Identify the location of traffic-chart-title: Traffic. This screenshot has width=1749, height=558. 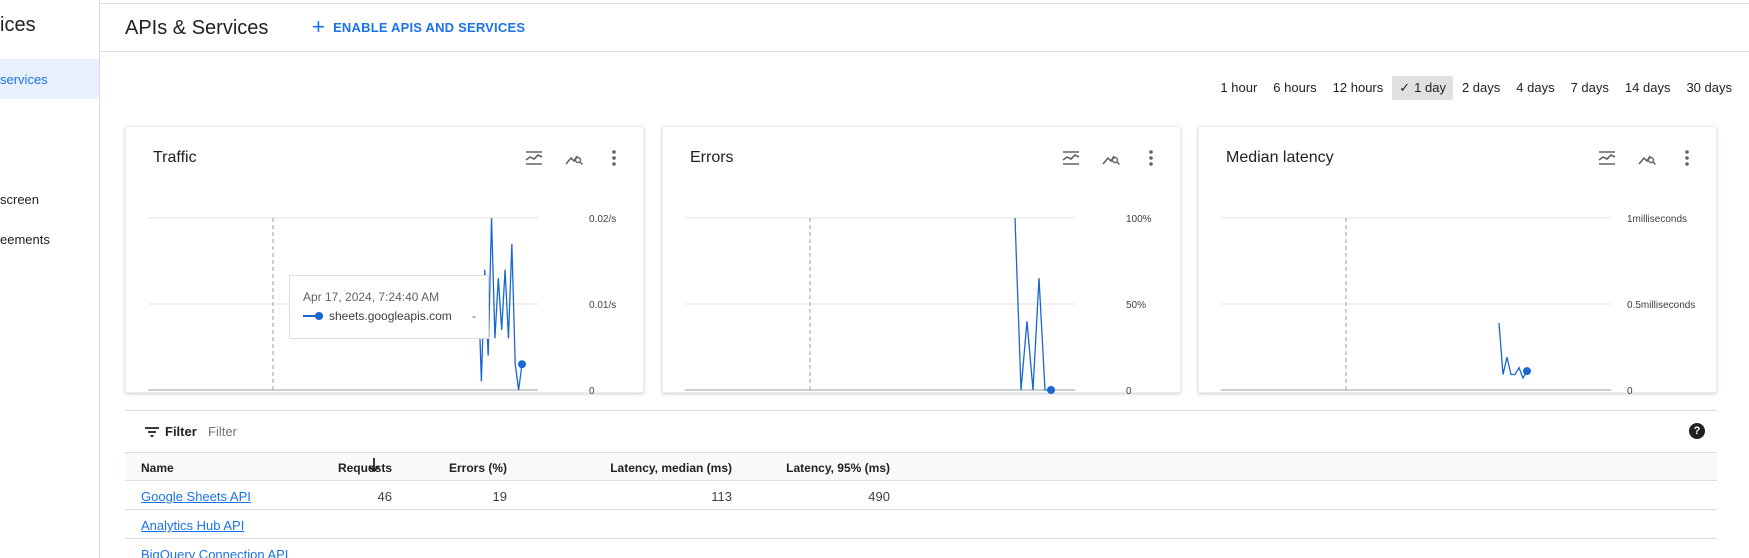
(175, 157).